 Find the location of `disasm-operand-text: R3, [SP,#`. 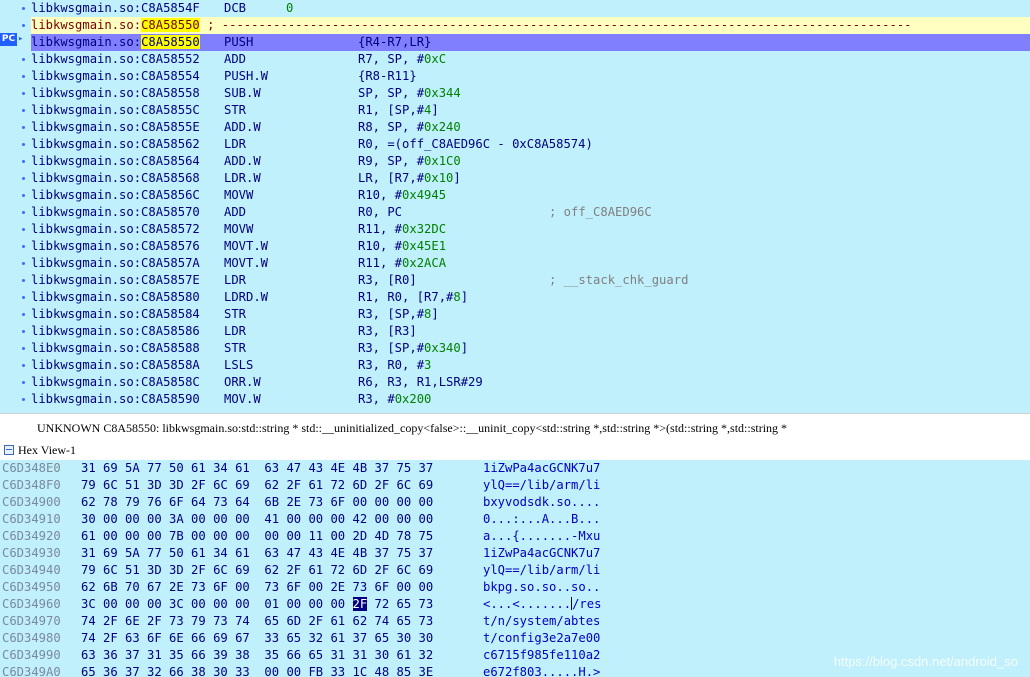

disasm-operand-text: R3, [SP,# is located at coordinates (391, 314).